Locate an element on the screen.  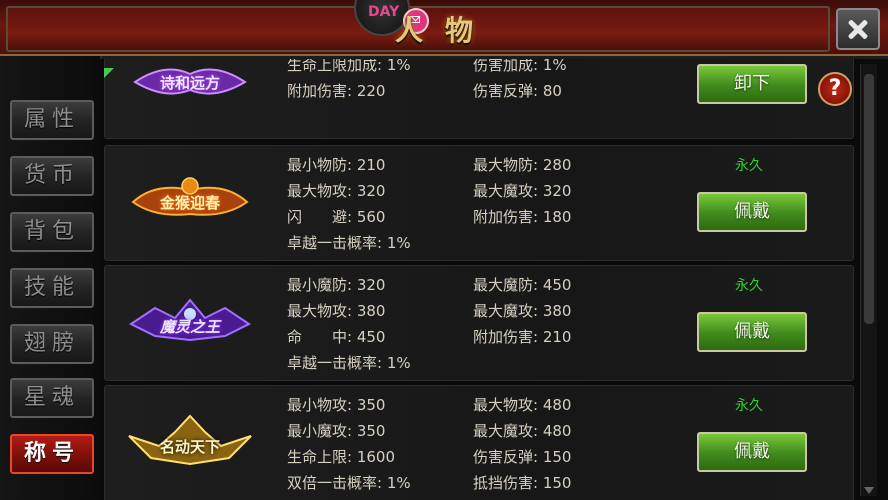
emblem-text: 诗和远方 is located at coordinates (189, 83).